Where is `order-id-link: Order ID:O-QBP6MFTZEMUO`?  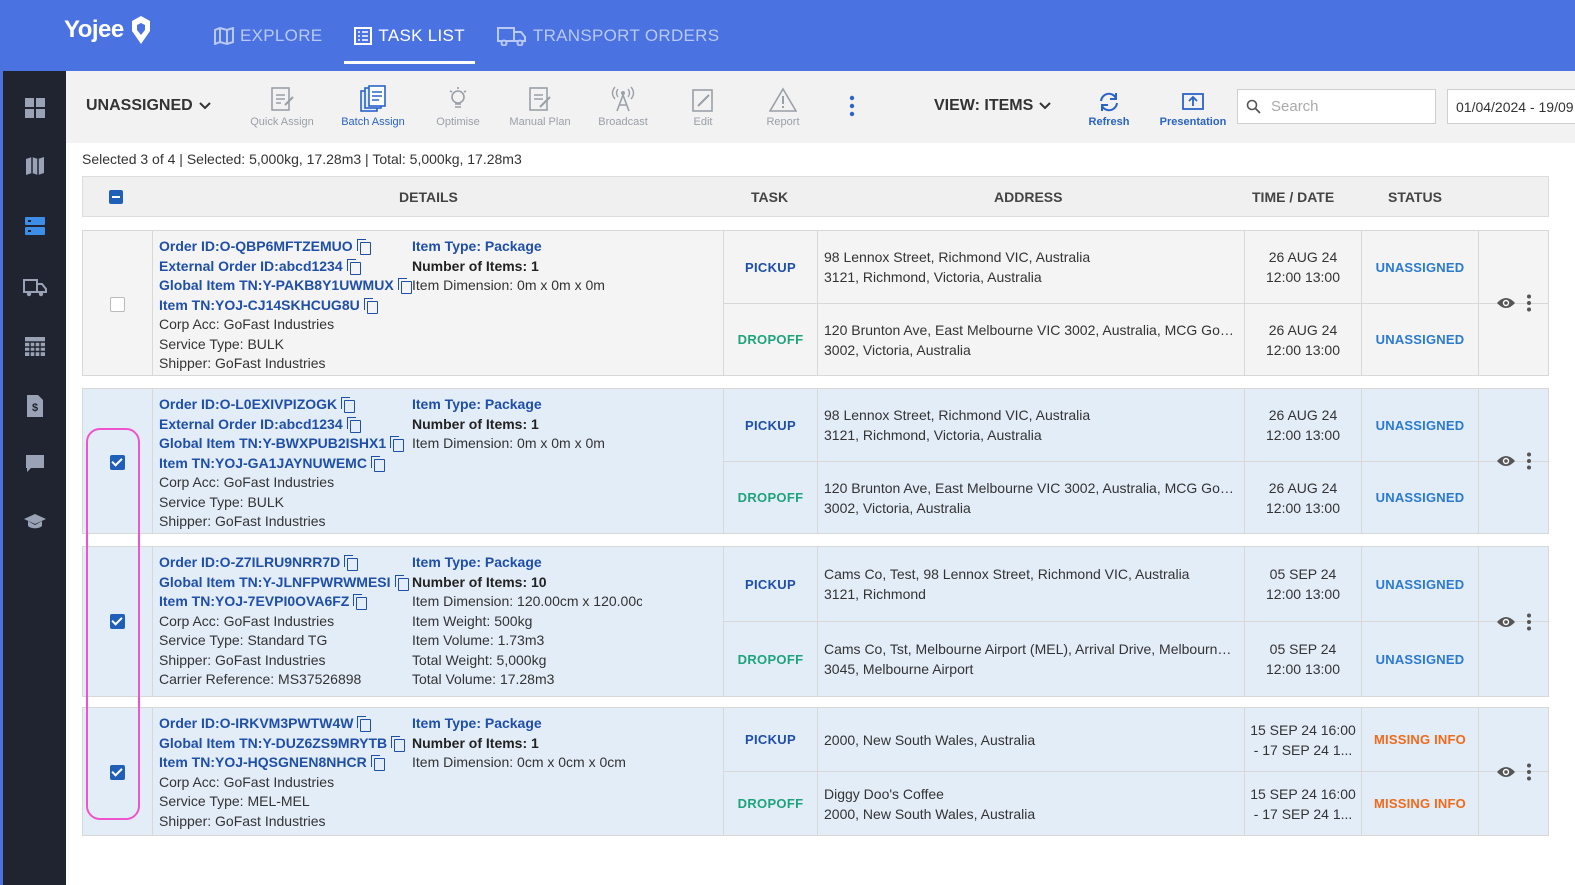 order-id-link: Order ID:O-QBP6MFTZEMUO is located at coordinates (284, 247).